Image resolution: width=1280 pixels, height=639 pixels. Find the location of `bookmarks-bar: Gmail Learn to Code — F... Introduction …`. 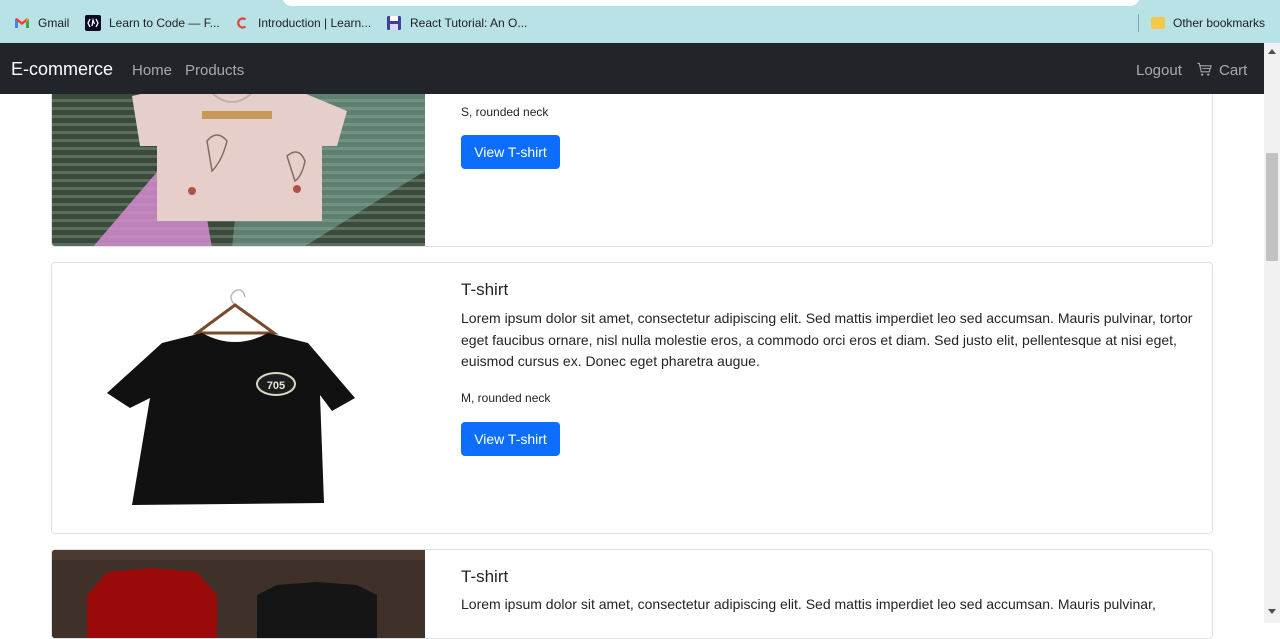

bookmarks-bar: Gmail Learn to Code — F... Introduction … is located at coordinates (640, 21).